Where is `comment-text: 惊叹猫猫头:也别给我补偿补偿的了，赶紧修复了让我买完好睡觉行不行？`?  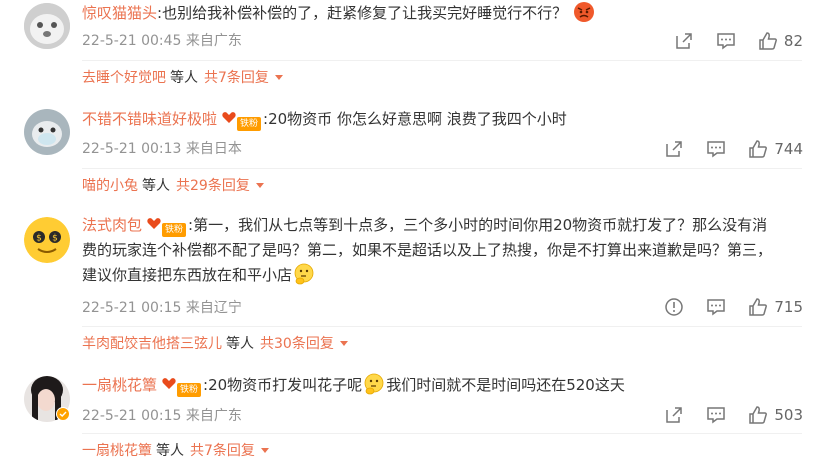 comment-text: 惊叹猫猫头:也别给我补偿补偿的了，赶紧修复了让我买完好睡觉行不行？ is located at coordinates (444, 13).